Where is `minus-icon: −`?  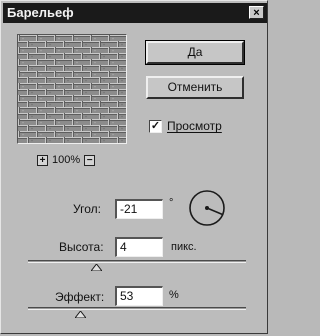 minus-icon: − is located at coordinates (89, 160).